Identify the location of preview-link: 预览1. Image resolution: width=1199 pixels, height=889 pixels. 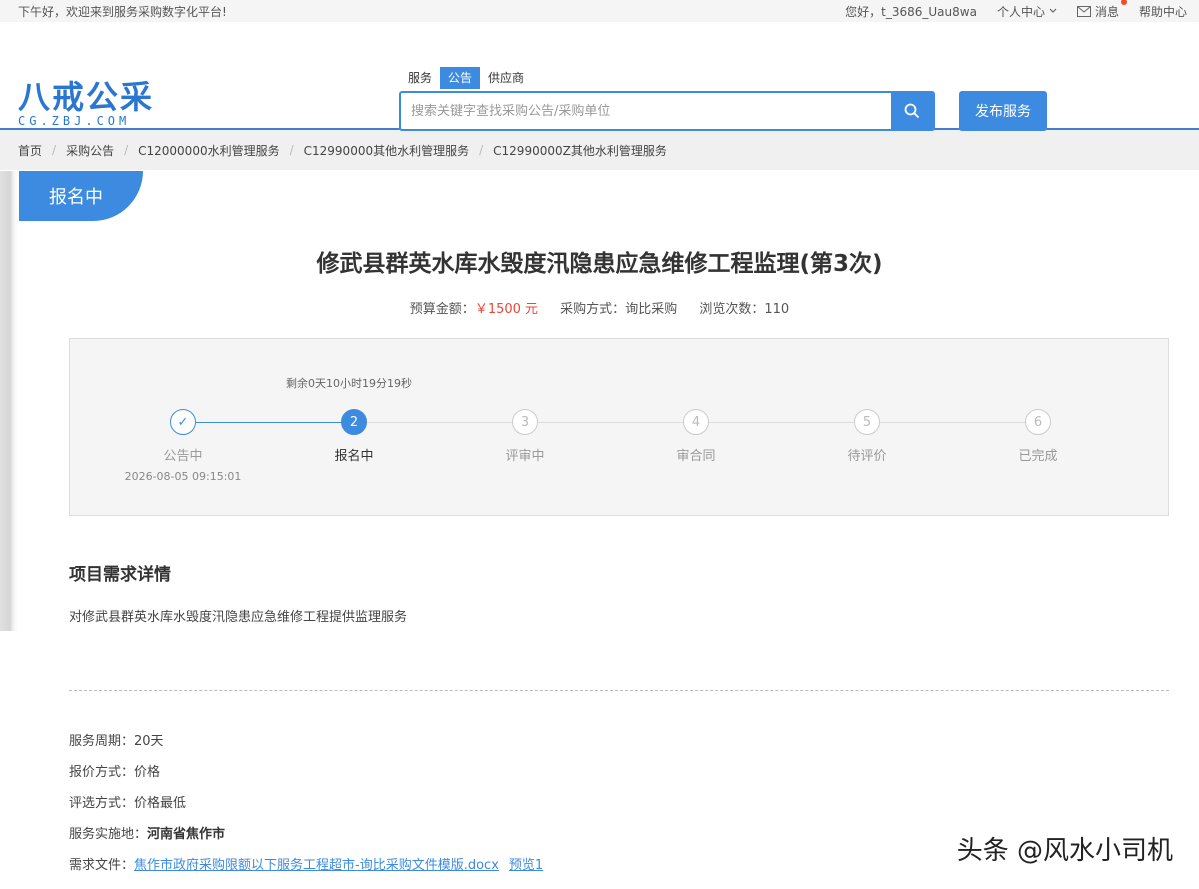
(526, 865).